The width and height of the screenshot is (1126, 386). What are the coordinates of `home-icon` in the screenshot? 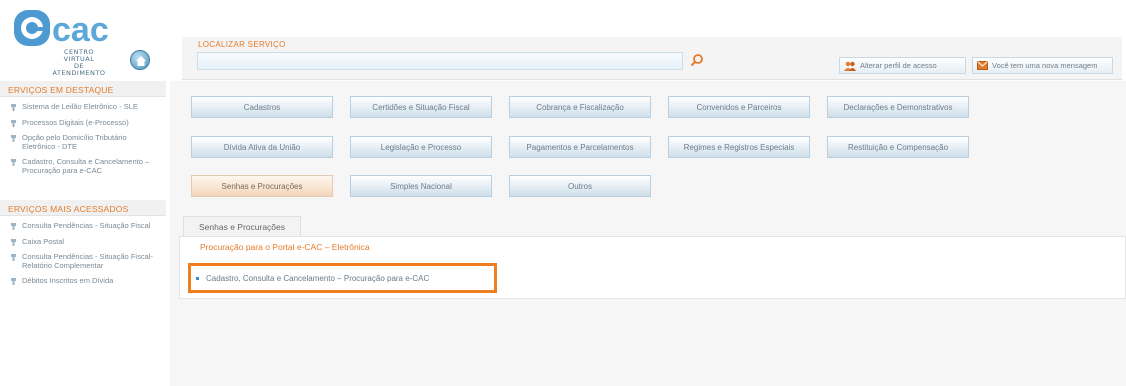 It's located at (141, 61).